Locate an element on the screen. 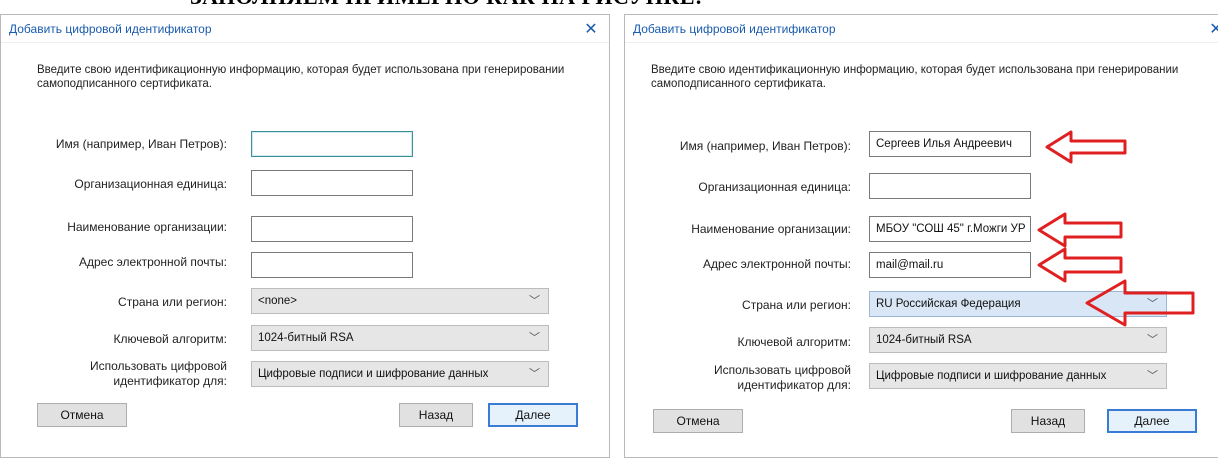  country-select: <none> ﹀ is located at coordinates (400, 301).